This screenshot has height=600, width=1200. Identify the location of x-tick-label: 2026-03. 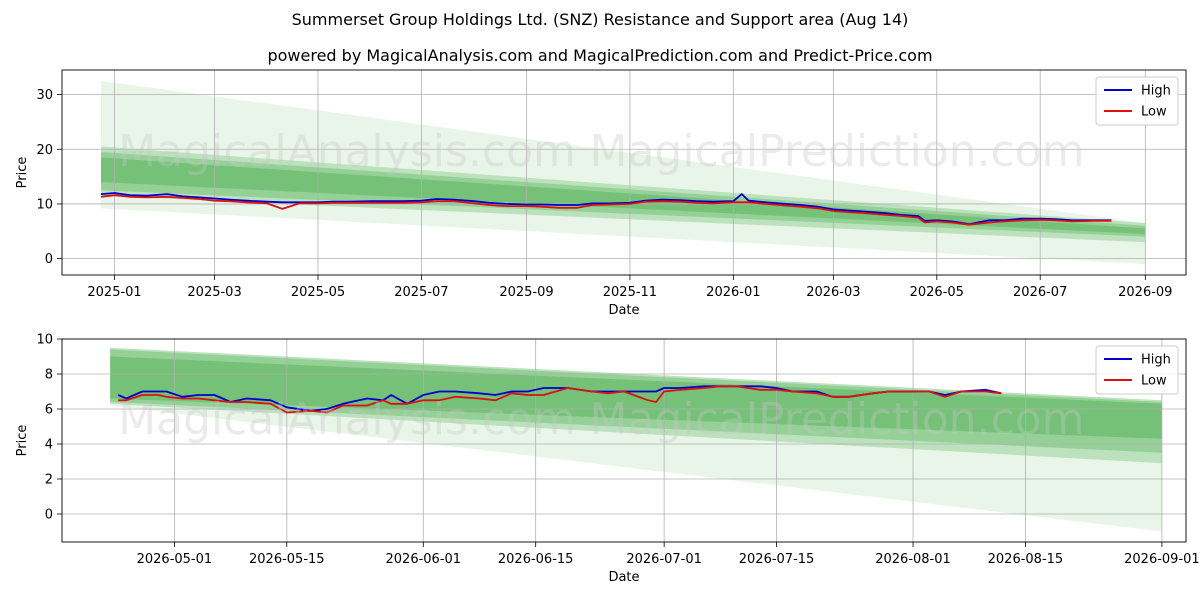
(833, 292).